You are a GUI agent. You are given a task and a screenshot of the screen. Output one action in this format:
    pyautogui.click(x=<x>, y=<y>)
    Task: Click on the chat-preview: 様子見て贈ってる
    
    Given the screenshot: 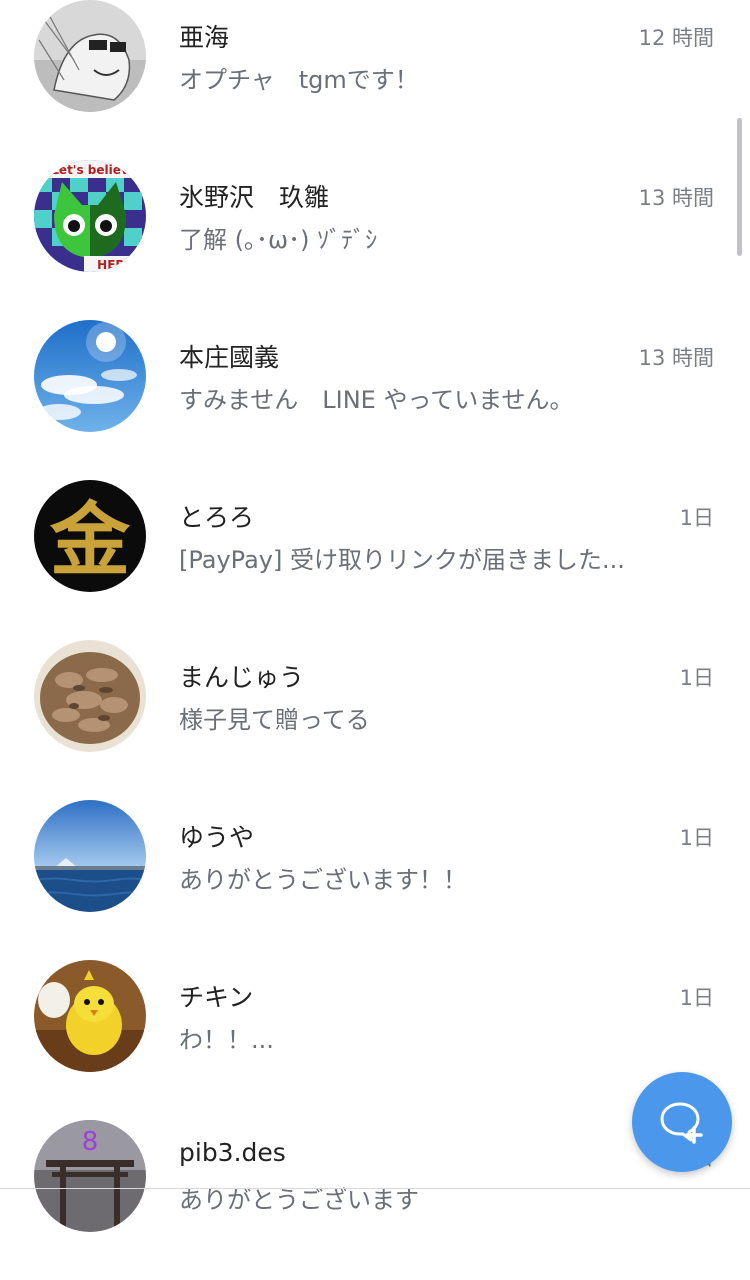 What is the action you would take?
    pyautogui.click(x=274, y=720)
    